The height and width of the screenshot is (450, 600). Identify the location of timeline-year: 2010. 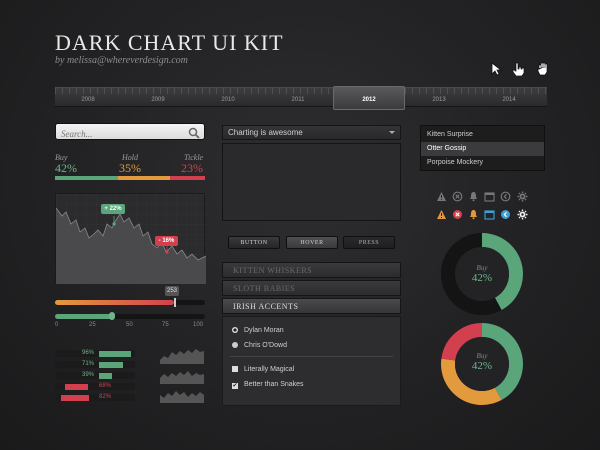
(228, 100).